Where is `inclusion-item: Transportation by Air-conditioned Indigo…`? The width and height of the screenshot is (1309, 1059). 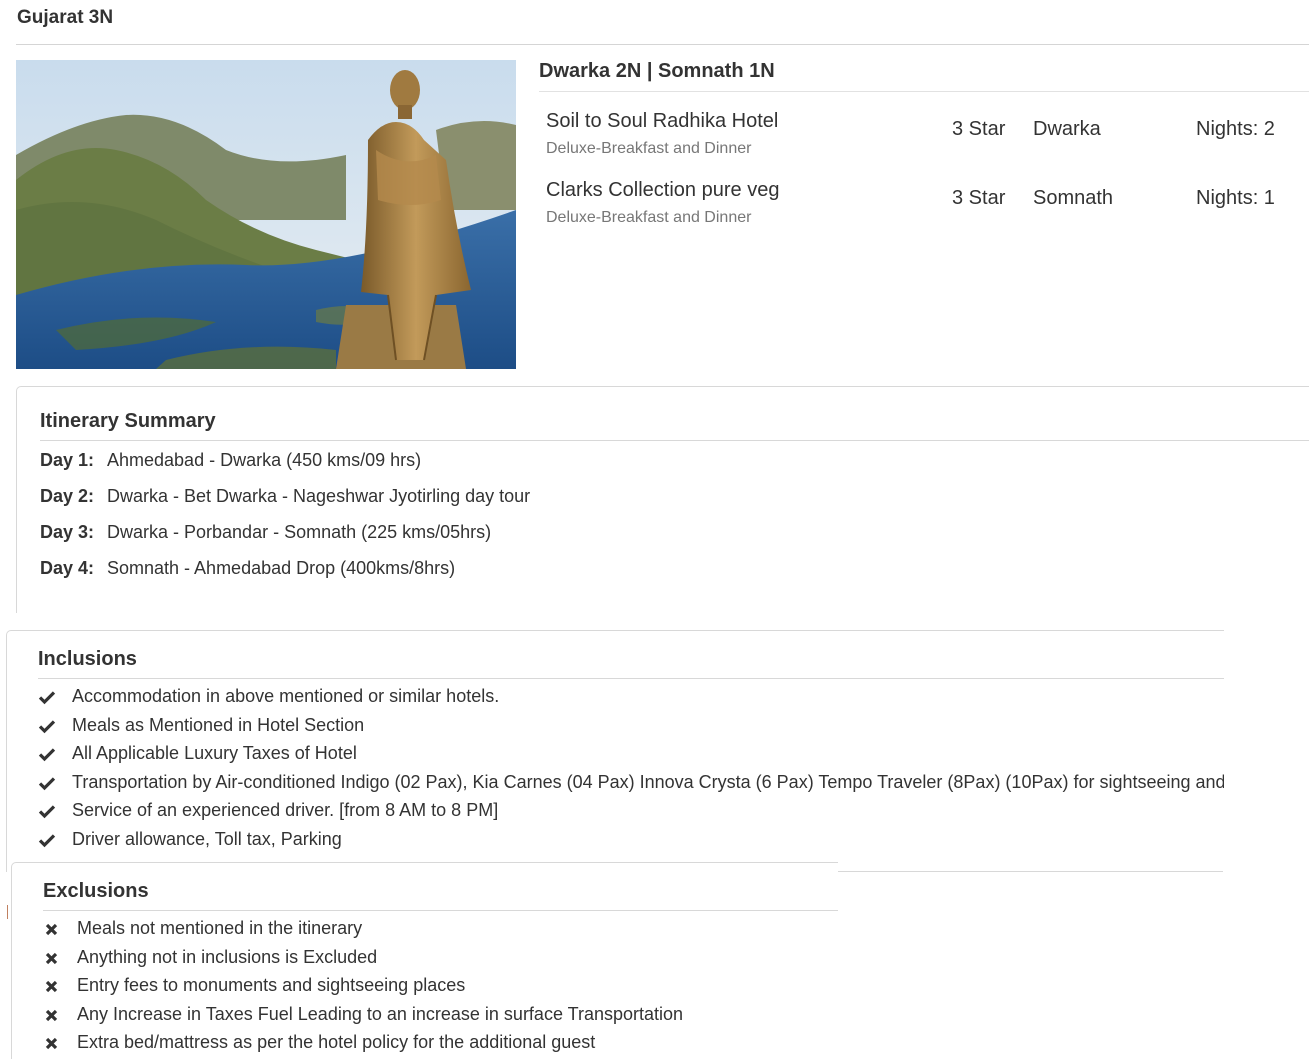 inclusion-item: Transportation by Air-conditioned Indigo… is located at coordinates (631, 784).